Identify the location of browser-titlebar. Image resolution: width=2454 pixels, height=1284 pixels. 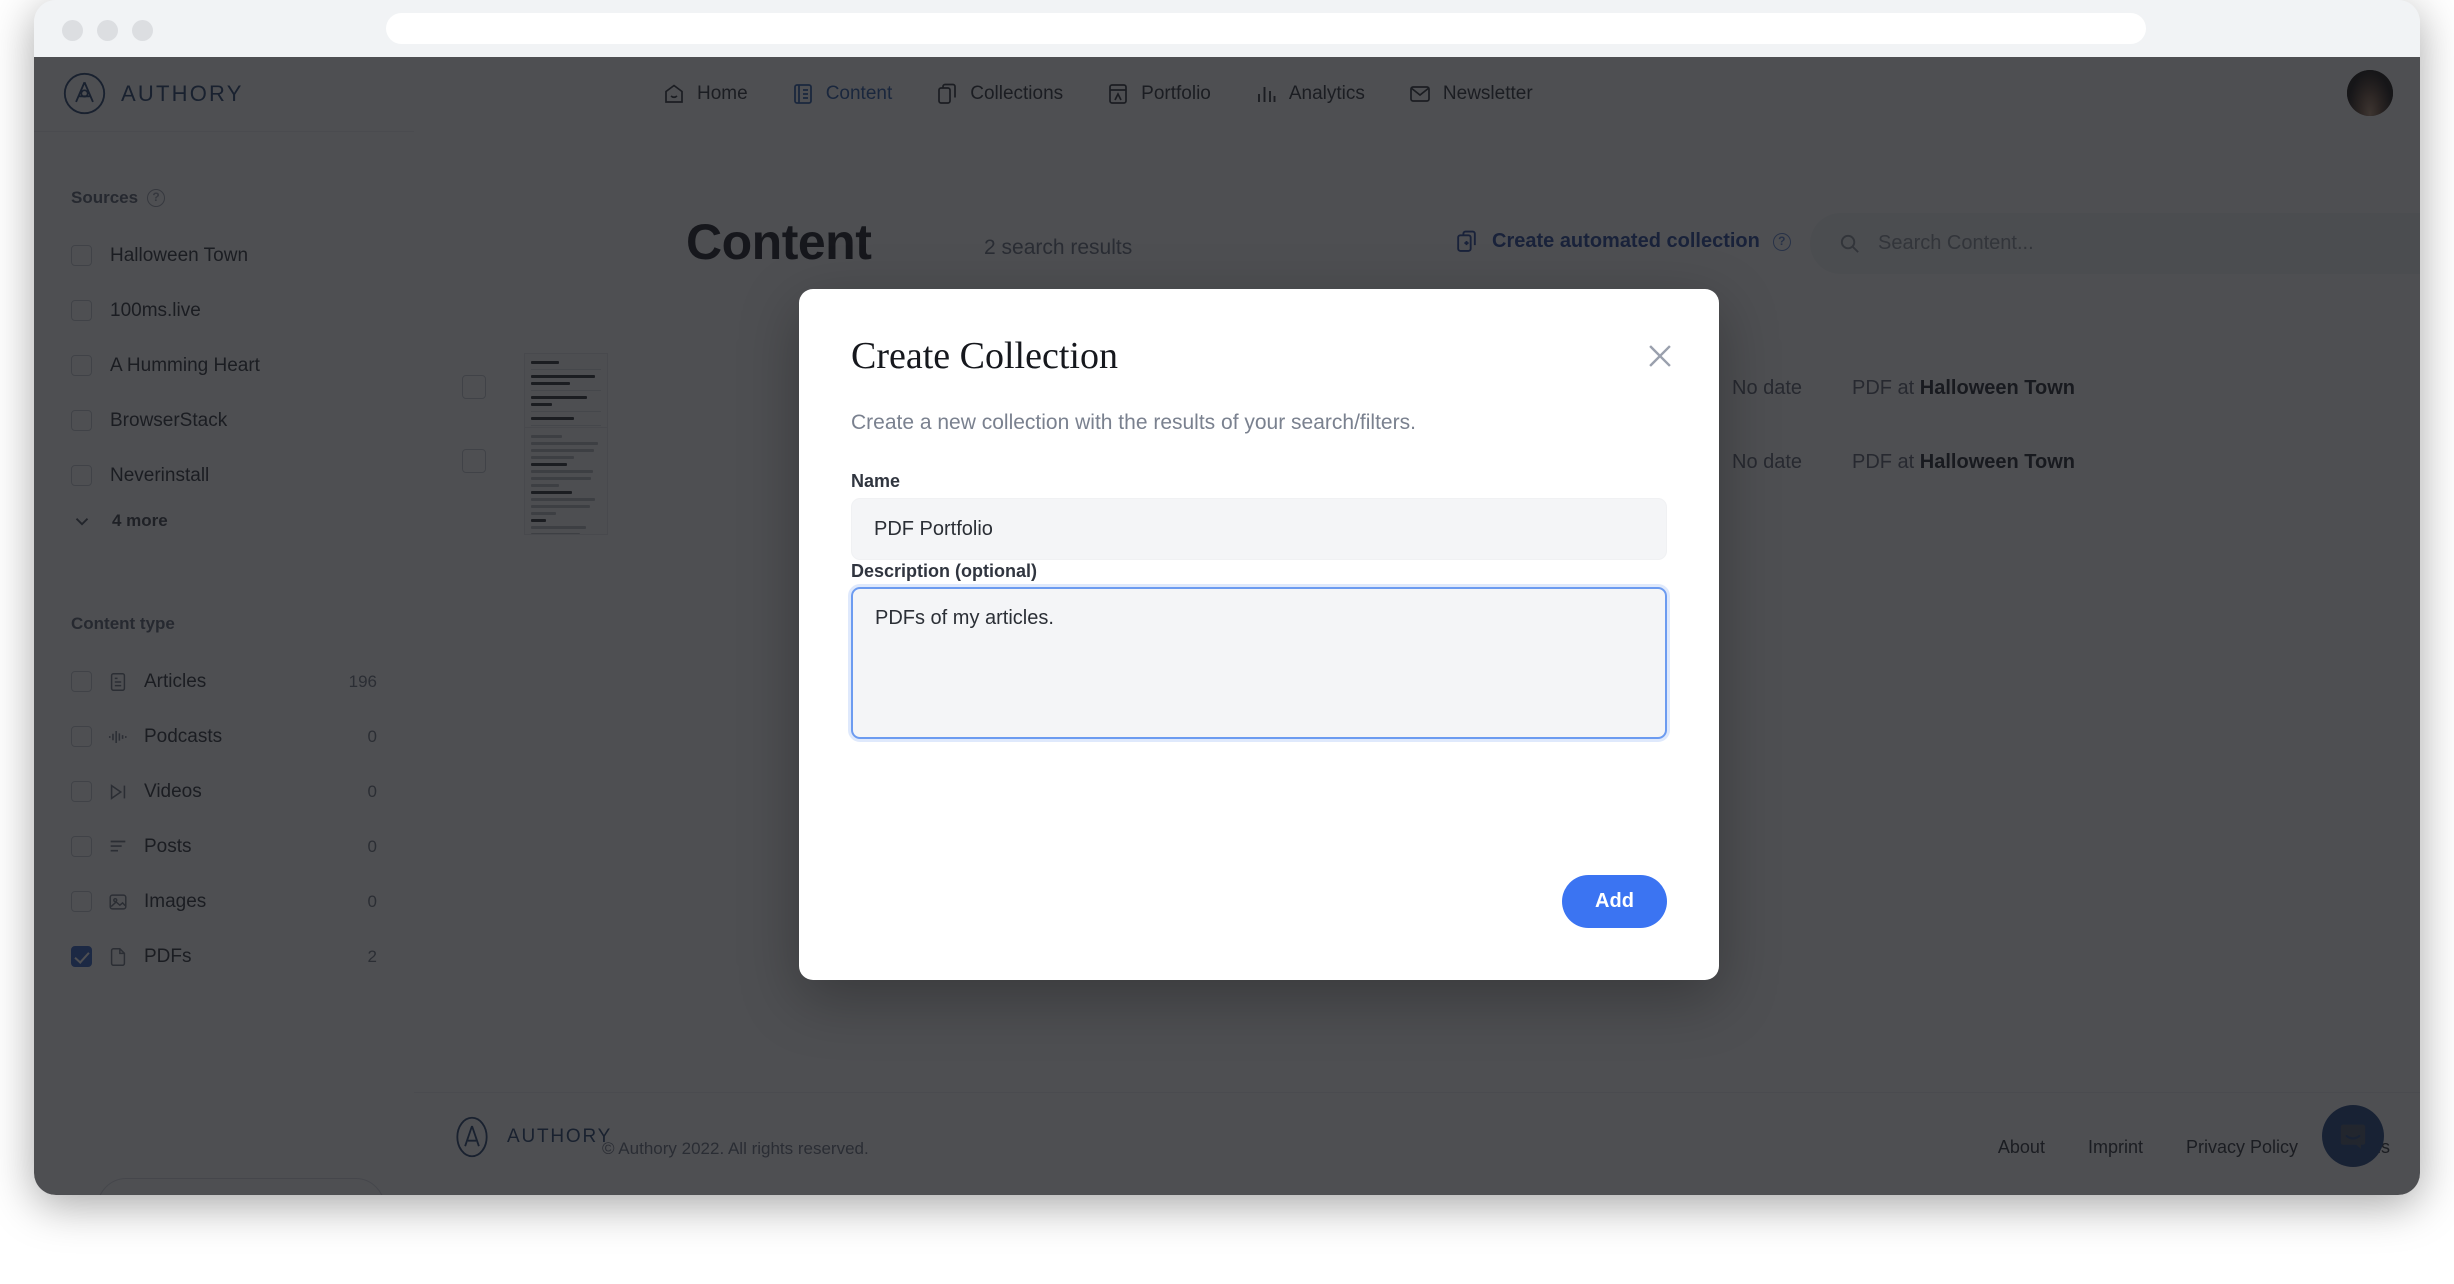
(1227, 28).